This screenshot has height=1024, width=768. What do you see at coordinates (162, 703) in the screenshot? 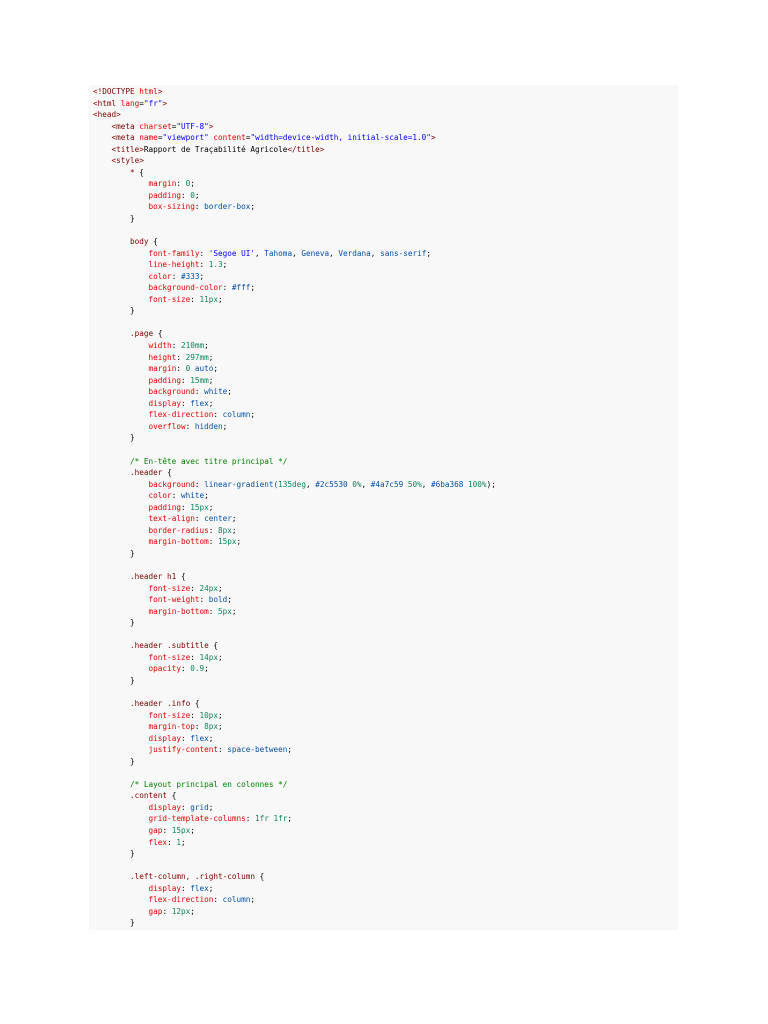
I see `code-token: .header .info` at bounding box center [162, 703].